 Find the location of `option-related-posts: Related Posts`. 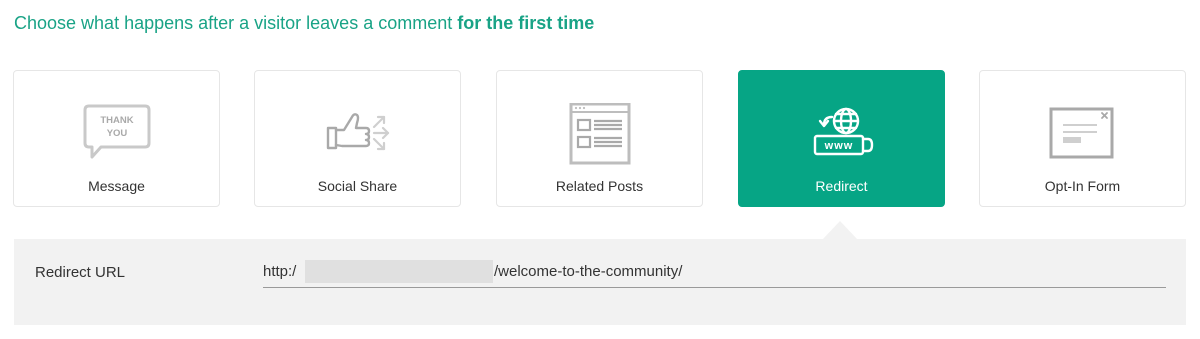

option-related-posts: Related Posts is located at coordinates (599, 138).